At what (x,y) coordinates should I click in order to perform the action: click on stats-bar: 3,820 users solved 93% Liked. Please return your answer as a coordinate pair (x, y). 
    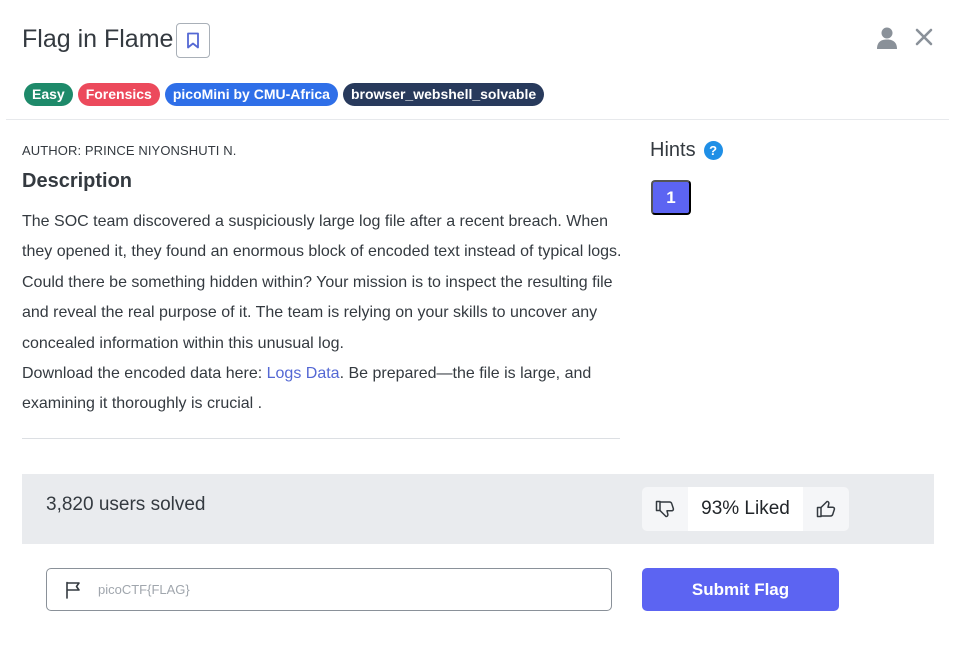
    Looking at the image, I should click on (478, 509).